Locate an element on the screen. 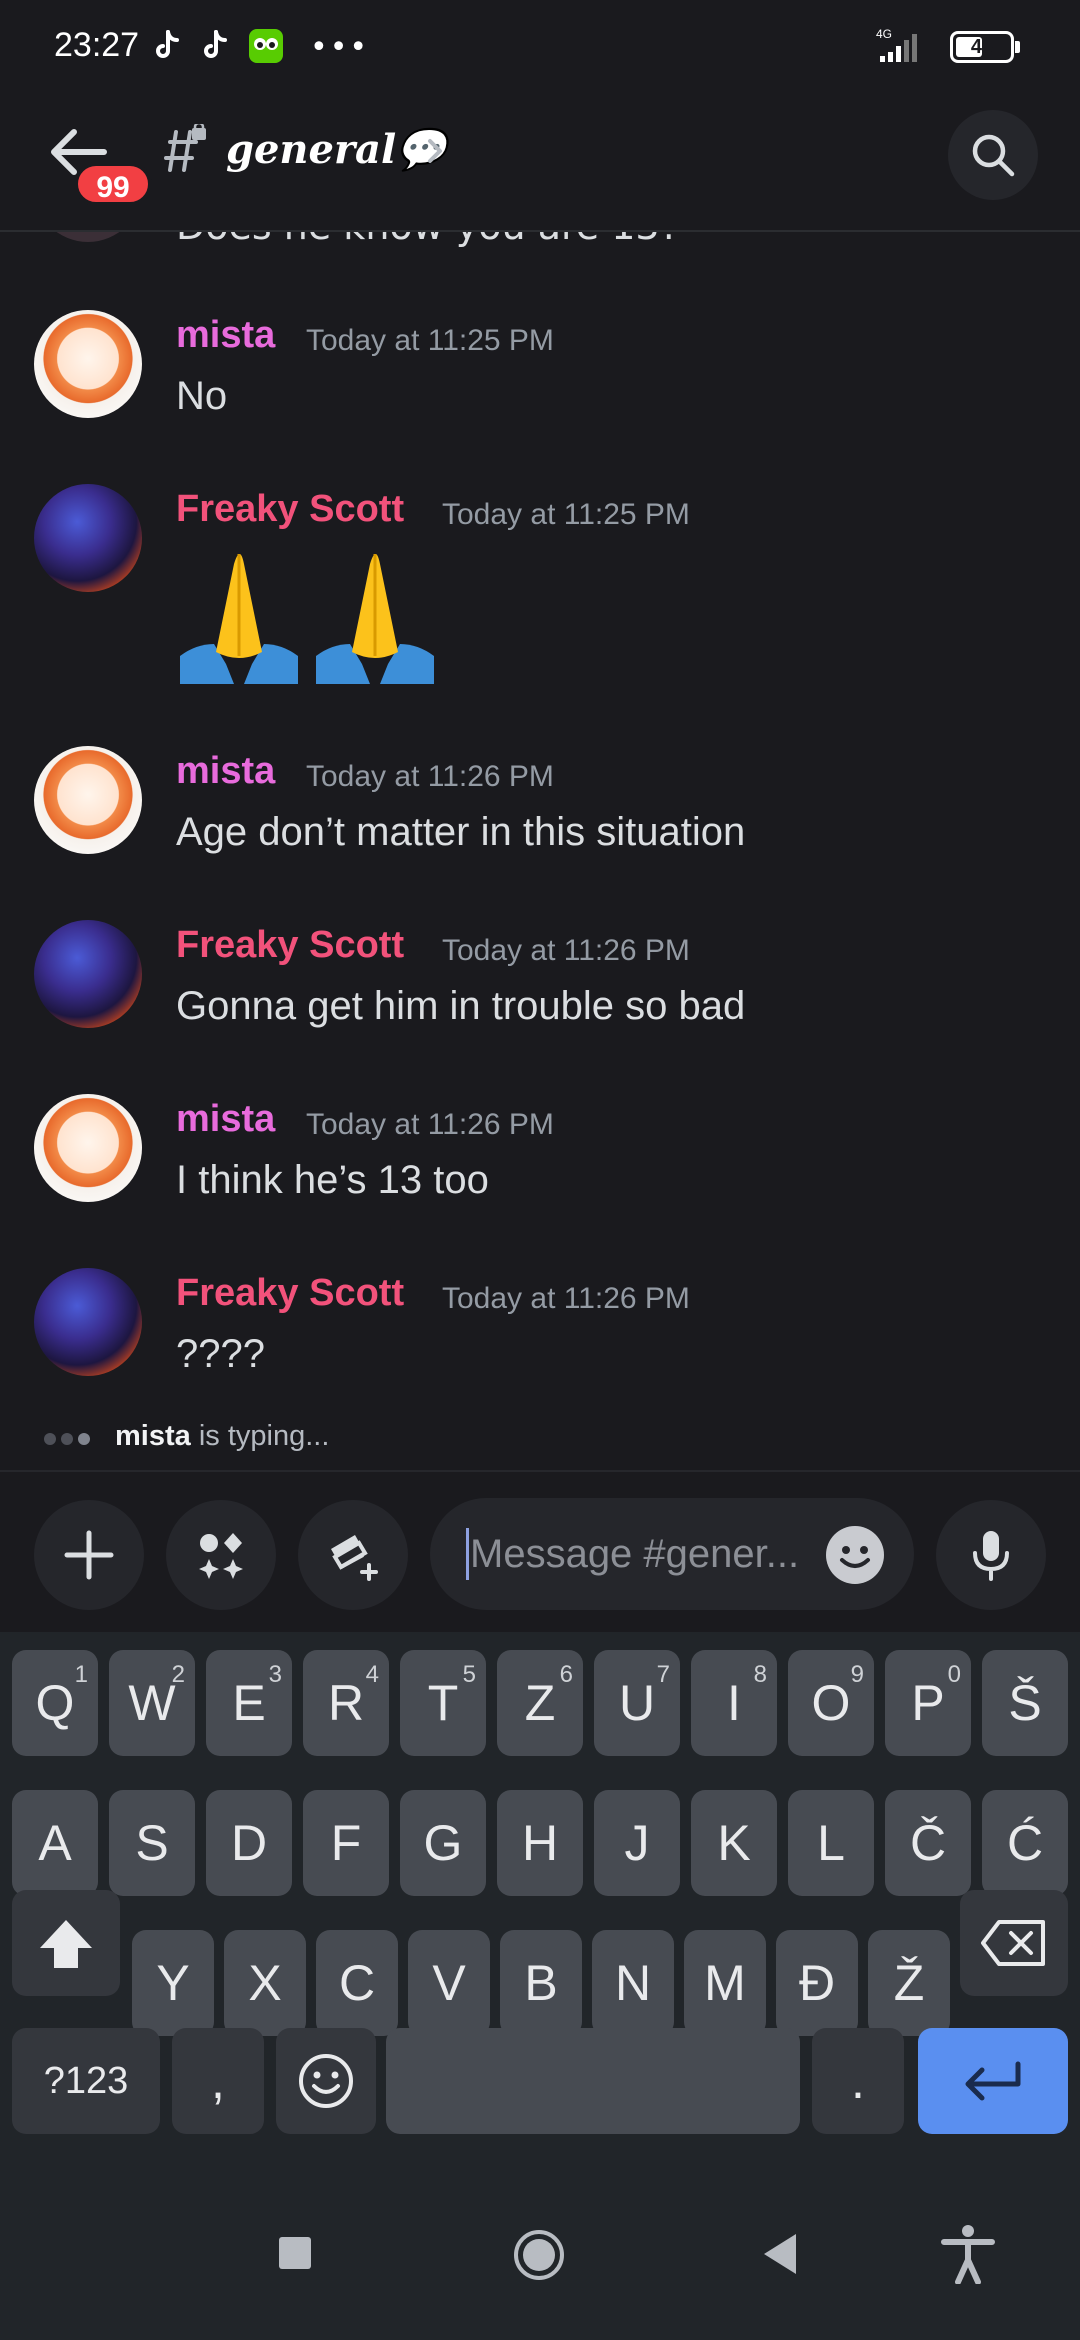 The width and height of the screenshot is (1080, 2340). key-y: Y is located at coordinates (173, 1983).